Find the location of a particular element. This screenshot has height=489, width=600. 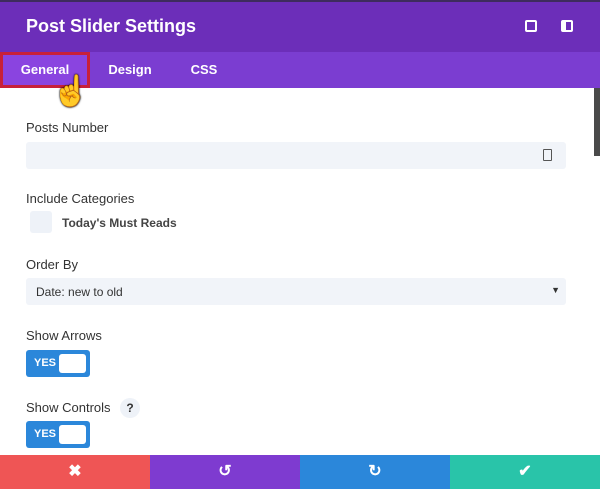

modal-title: Post Slider Settings is located at coordinates (111, 26).